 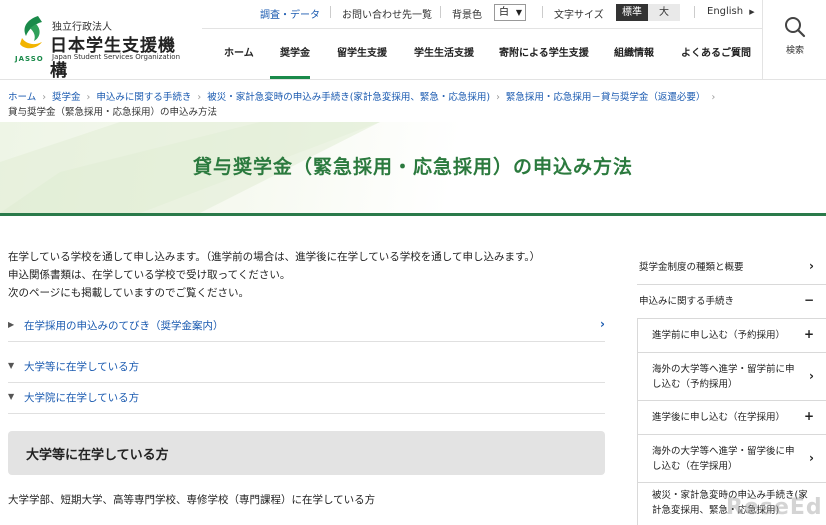 What do you see at coordinates (544, 51) in the screenshot?
I see `gnav-donation: 寄附による学生支援` at bounding box center [544, 51].